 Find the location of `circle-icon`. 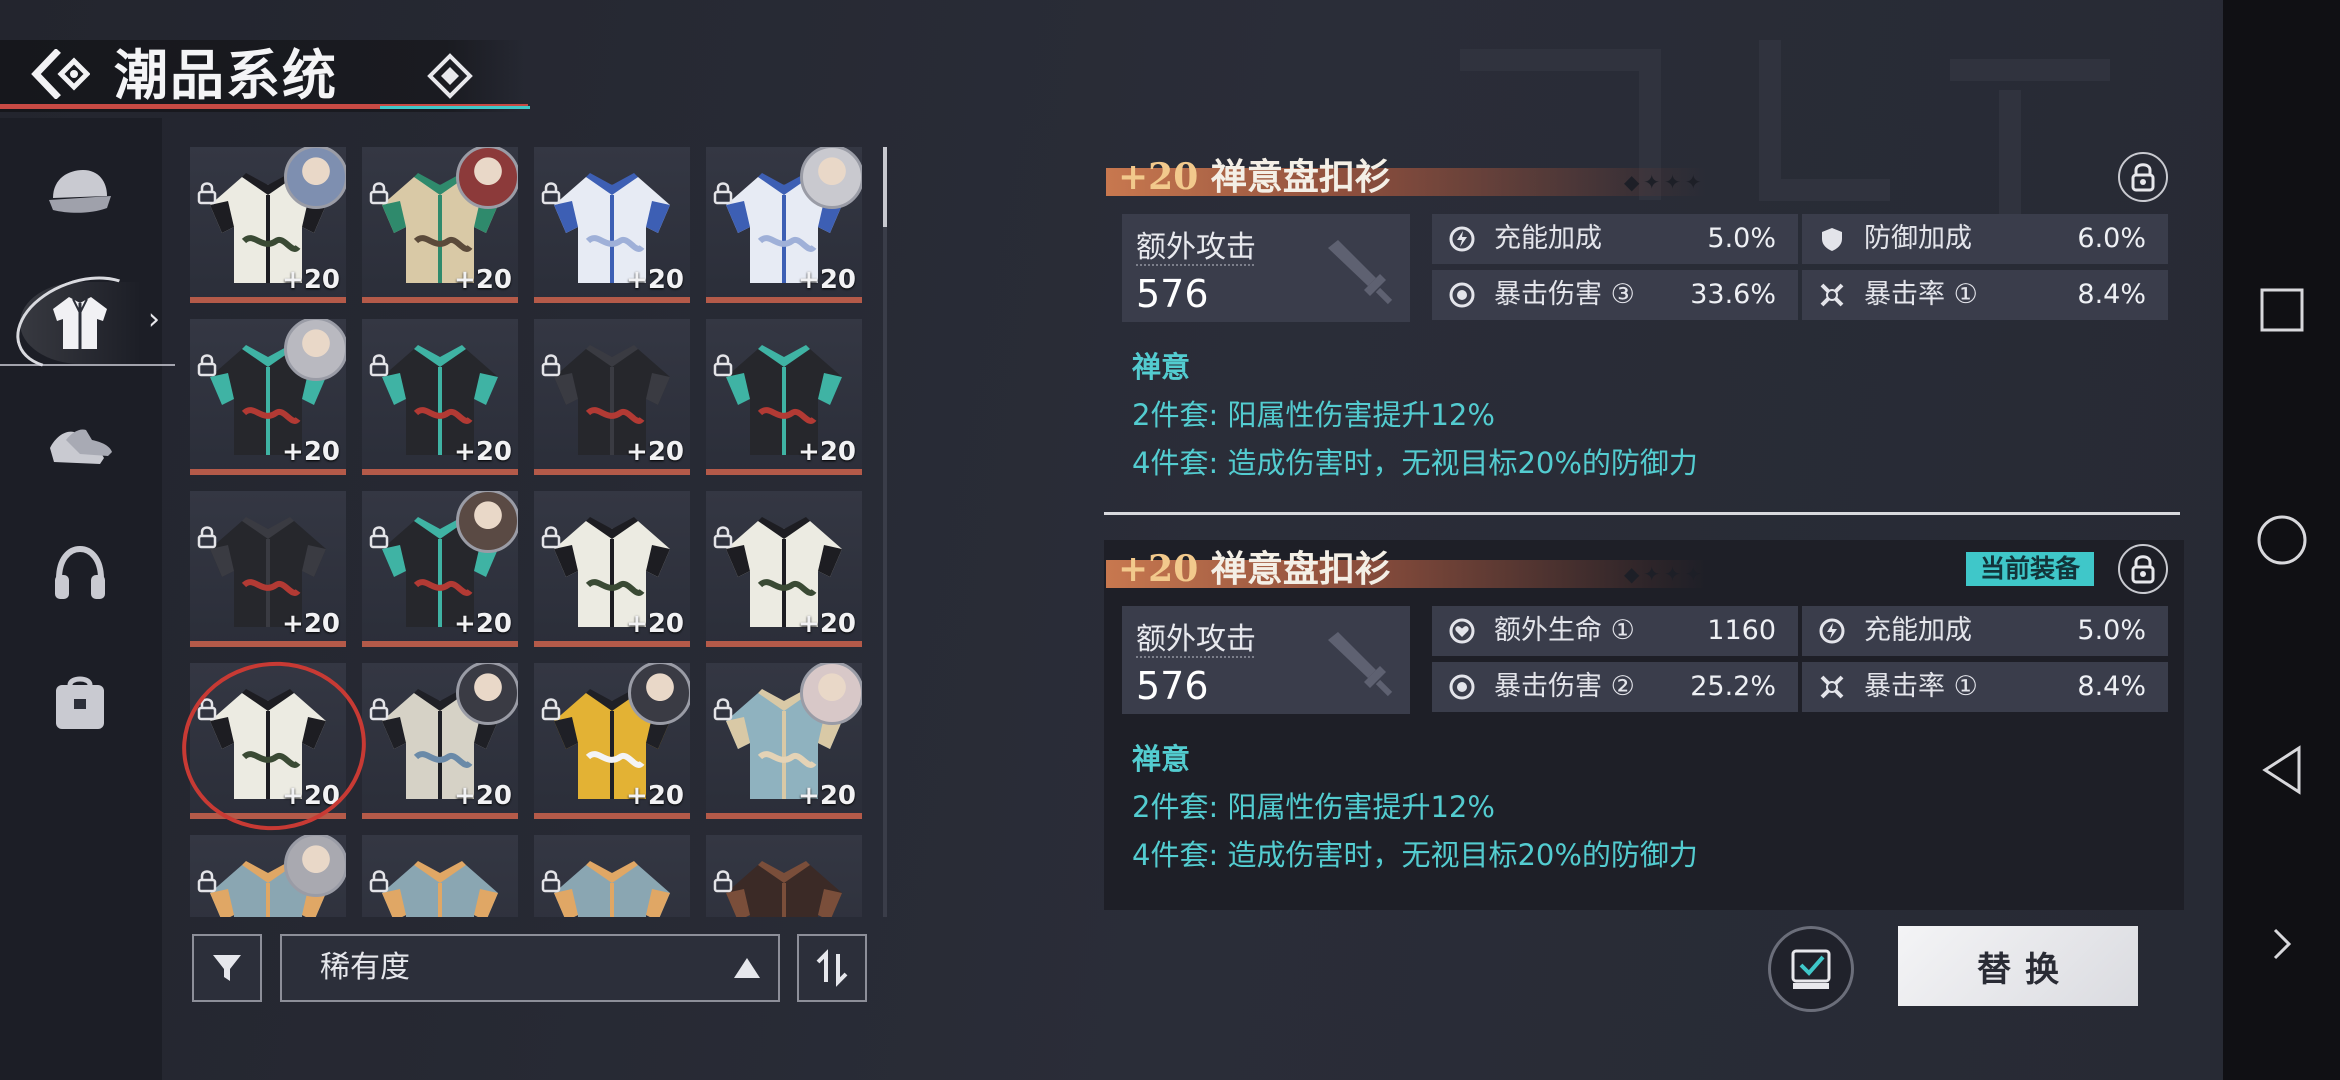

circle-icon is located at coordinates (2282, 540).